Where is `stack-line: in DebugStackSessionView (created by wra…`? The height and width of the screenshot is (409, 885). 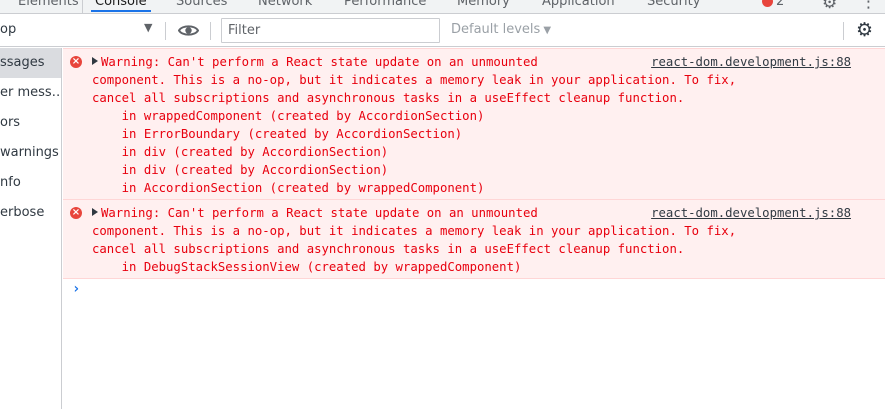 stack-line: in DebugStackSessionView (created by wra… is located at coordinates (307, 267).